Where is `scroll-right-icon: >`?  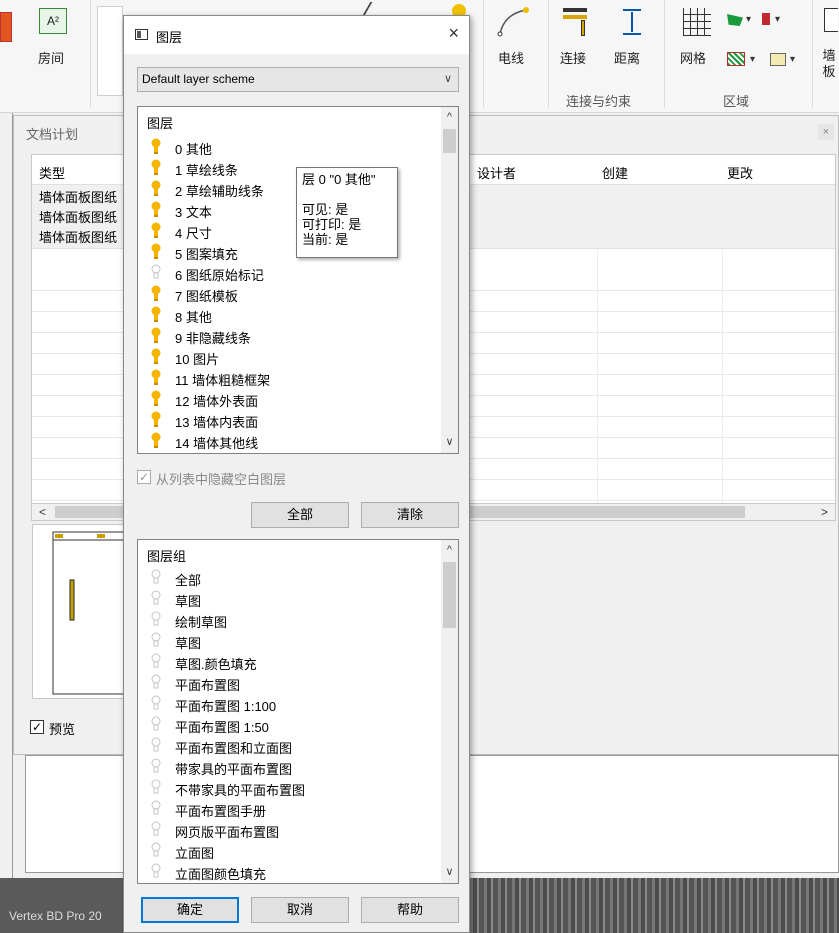 scroll-right-icon: > is located at coordinates (824, 512).